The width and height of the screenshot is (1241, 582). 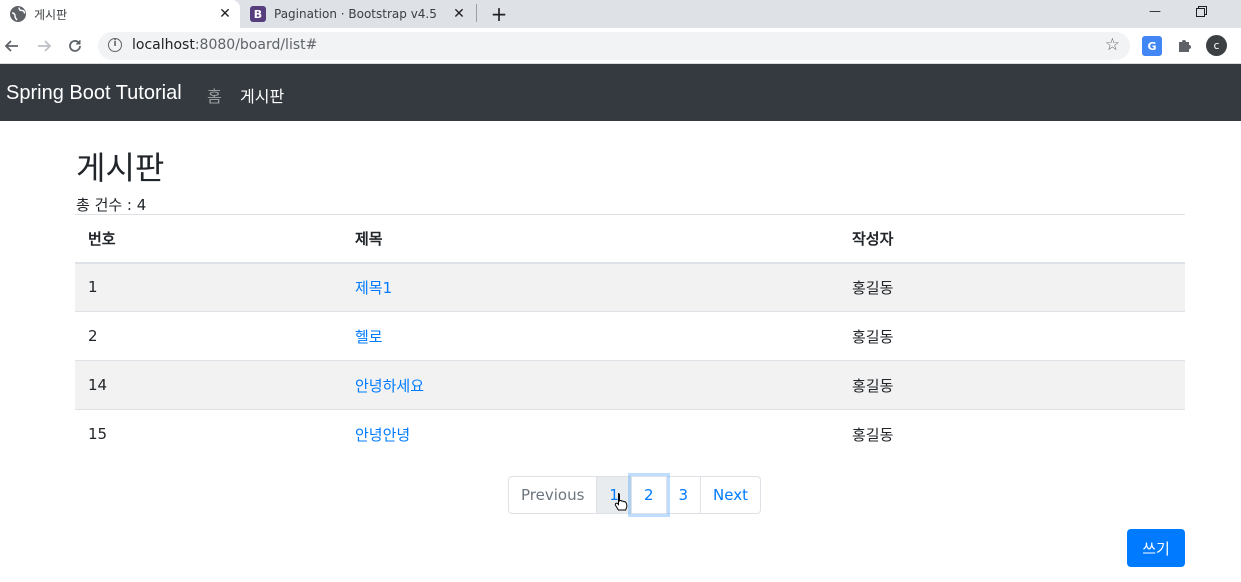 I want to click on profile-avatar: c, so click(x=1216, y=45).